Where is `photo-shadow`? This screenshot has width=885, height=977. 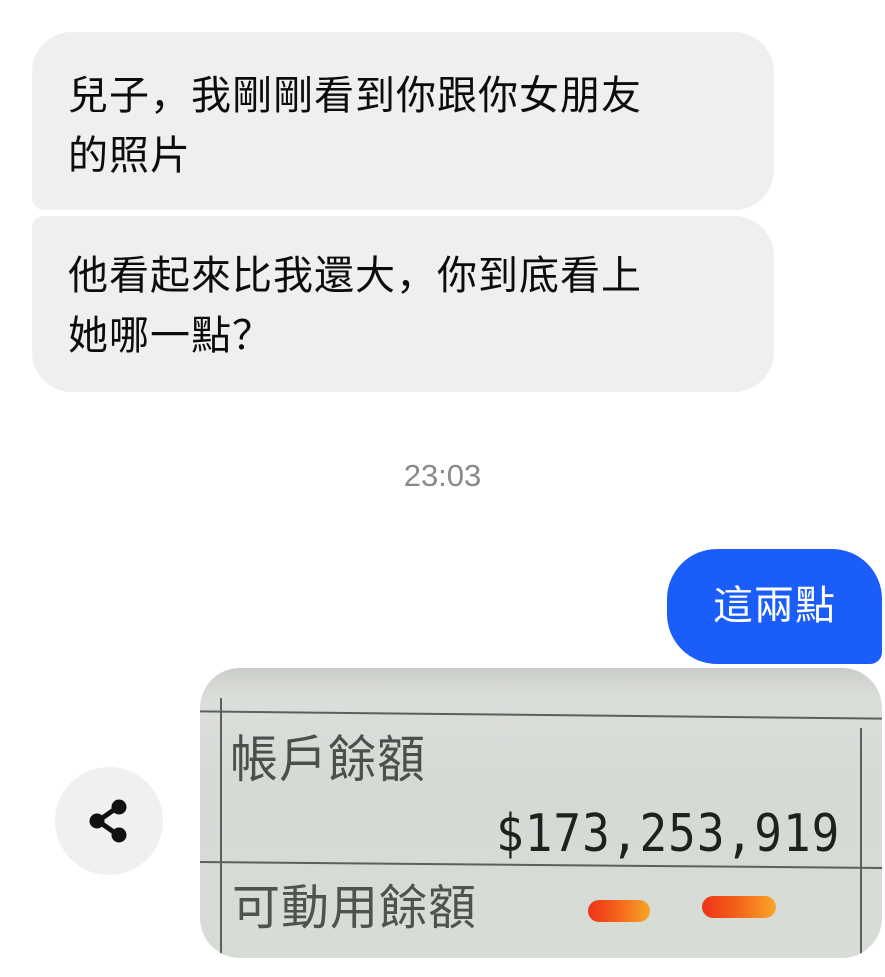
photo-shadow is located at coordinates (541, 683).